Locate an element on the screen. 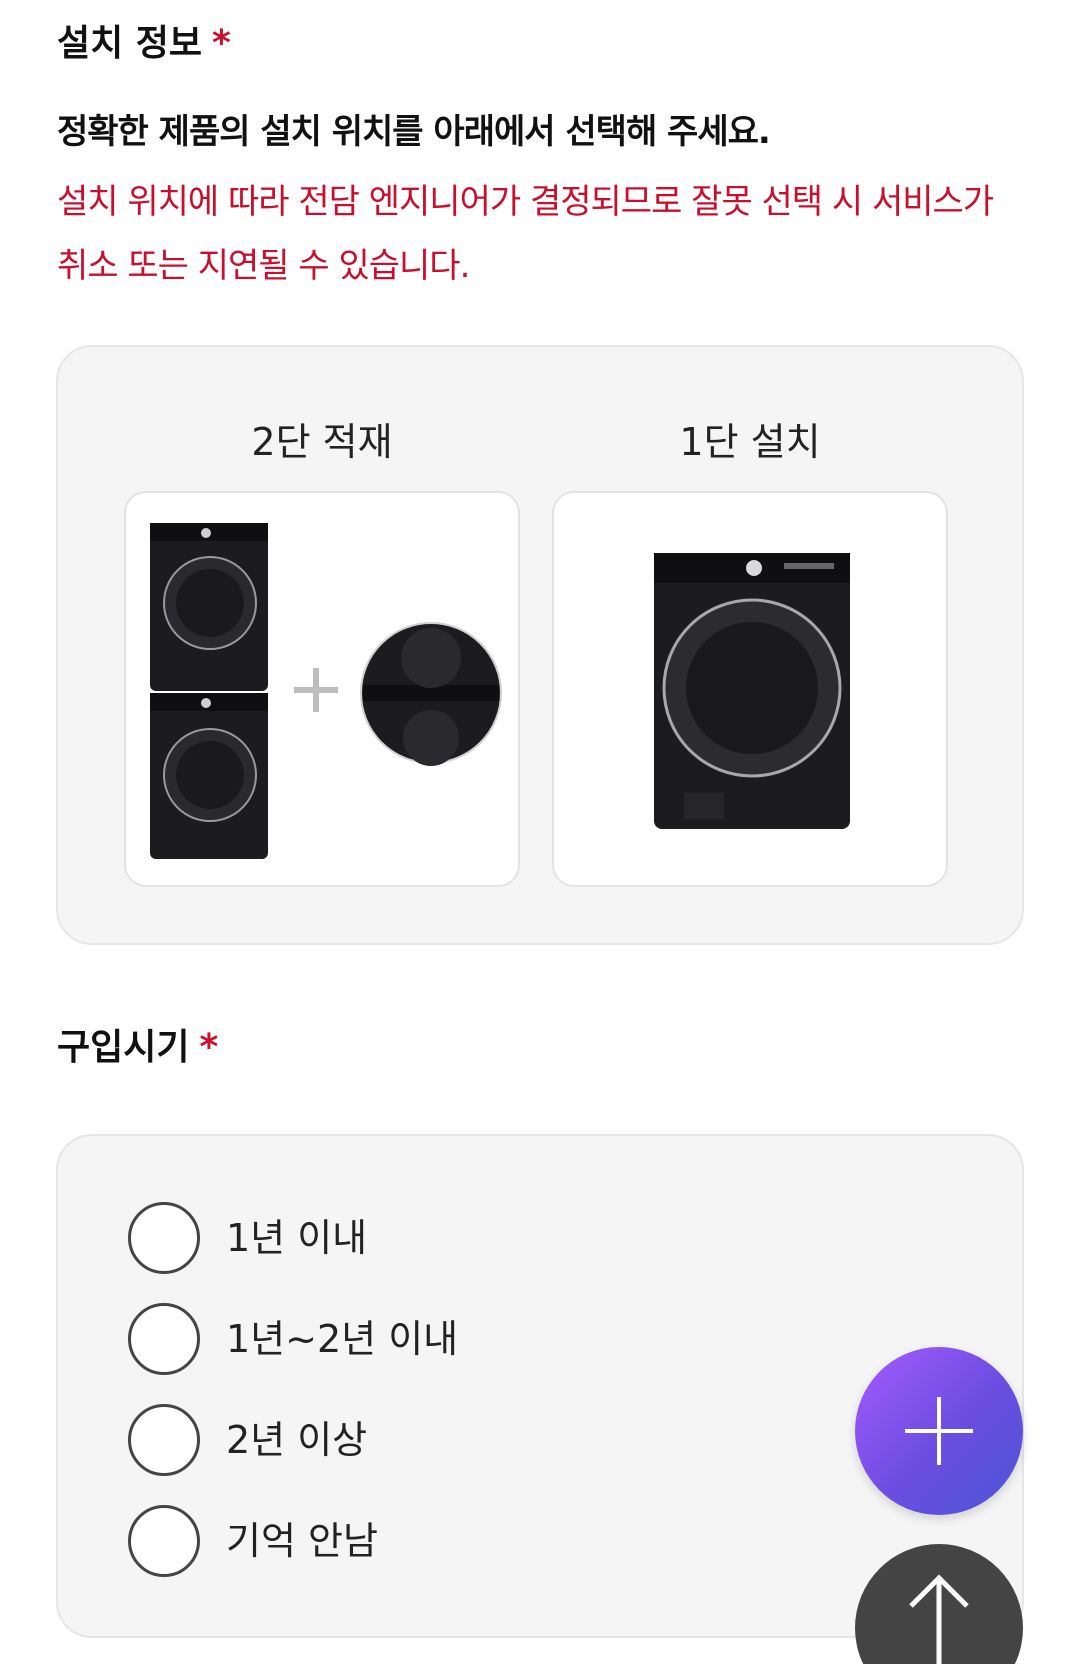 The image size is (1080, 1664). purchase-period-title-text: 구입시기 is located at coordinates (123, 1047).